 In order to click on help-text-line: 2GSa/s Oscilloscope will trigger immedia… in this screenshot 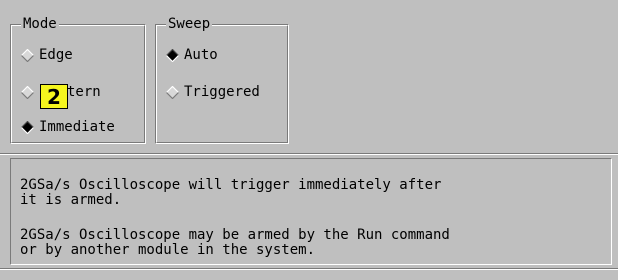, I will do `click(231, 185)`.